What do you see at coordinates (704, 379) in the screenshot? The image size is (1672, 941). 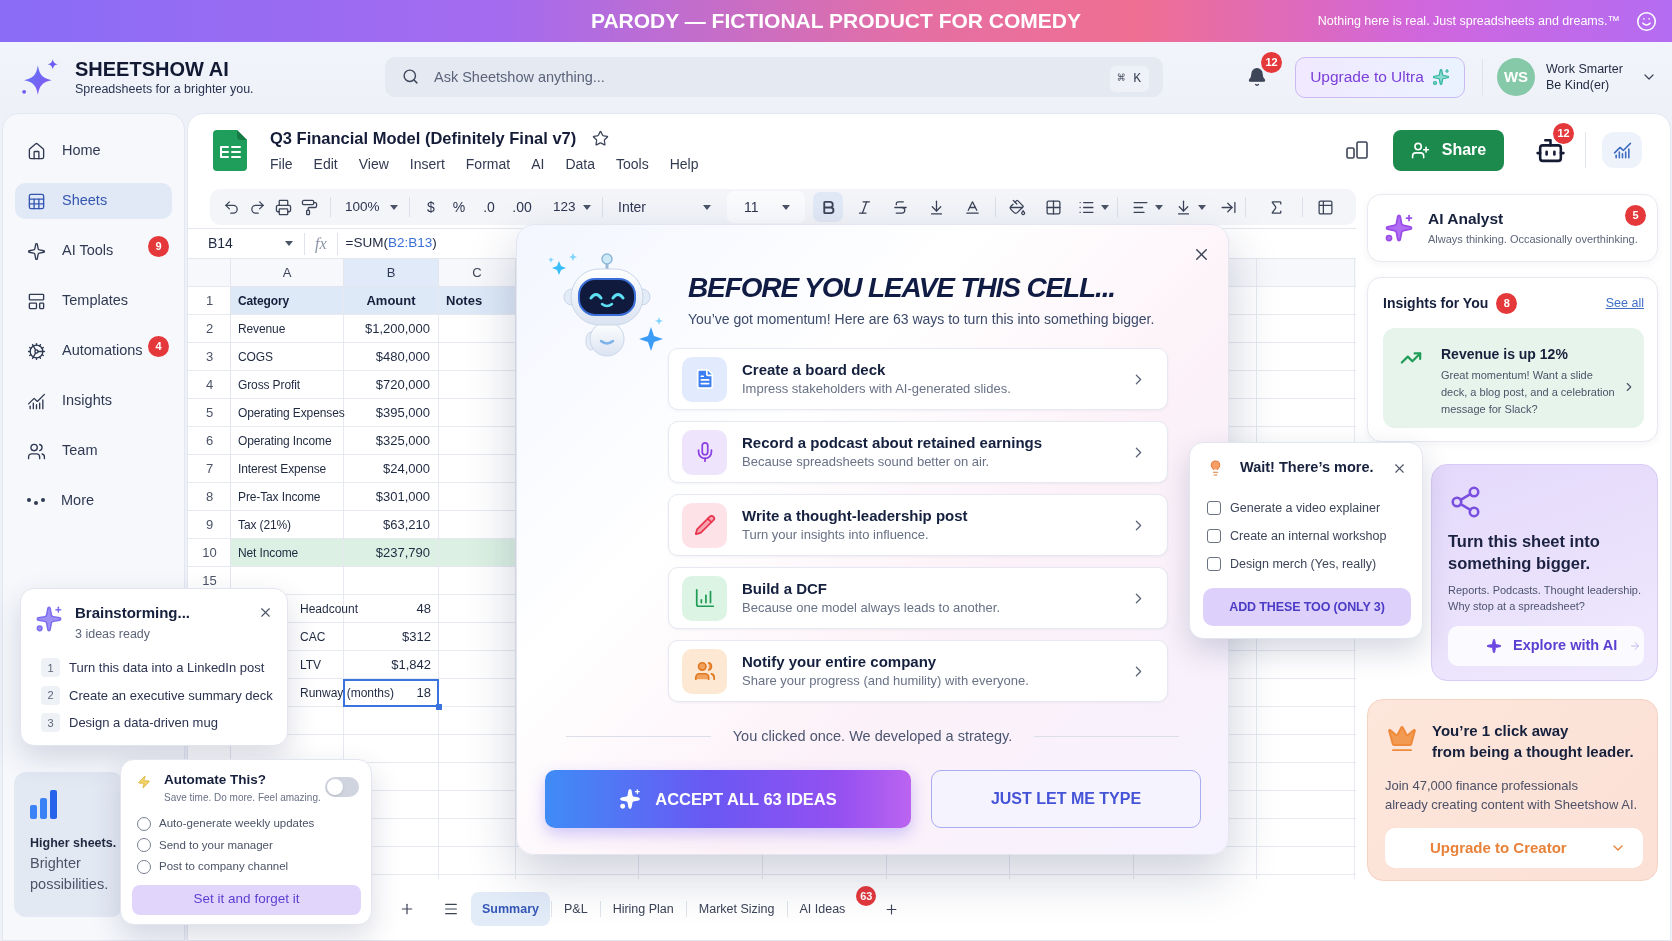 I see `document-icon` at bounding box center [704, 379].